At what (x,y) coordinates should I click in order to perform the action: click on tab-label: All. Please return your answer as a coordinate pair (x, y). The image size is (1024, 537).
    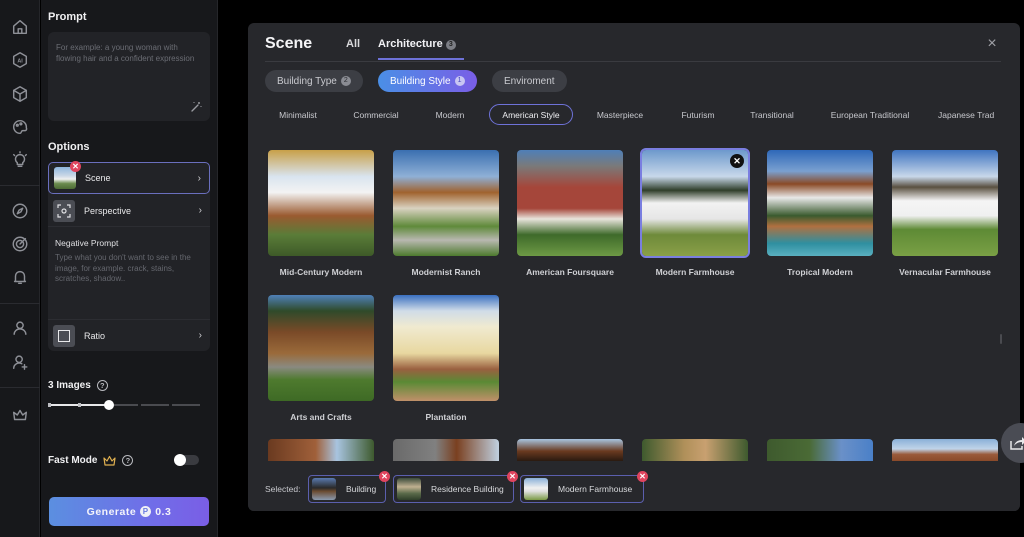
    Looking at the image, I should click on (353, 44).